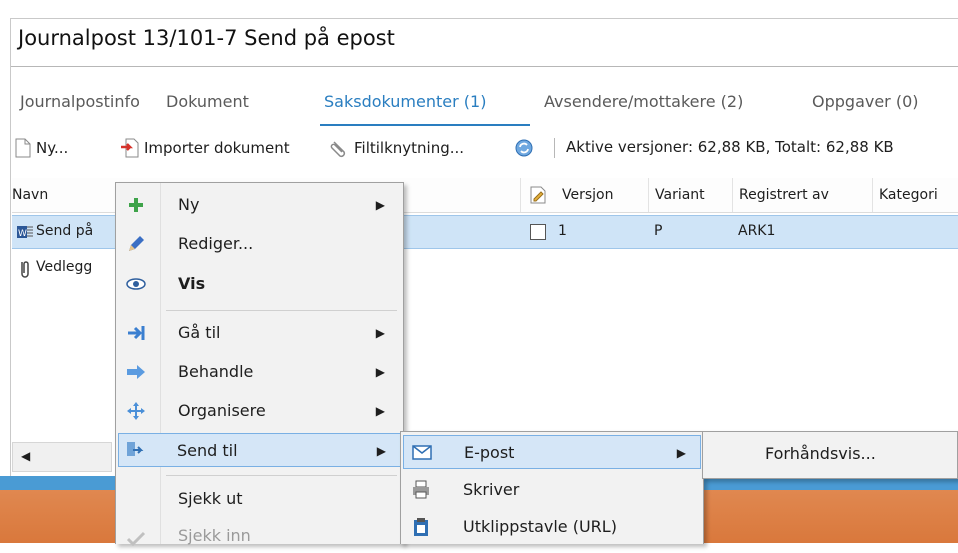  What do you see at coordinates (562, 231) in the screenshot?
I see `row-version: 1` at bounding box center [562, 231].